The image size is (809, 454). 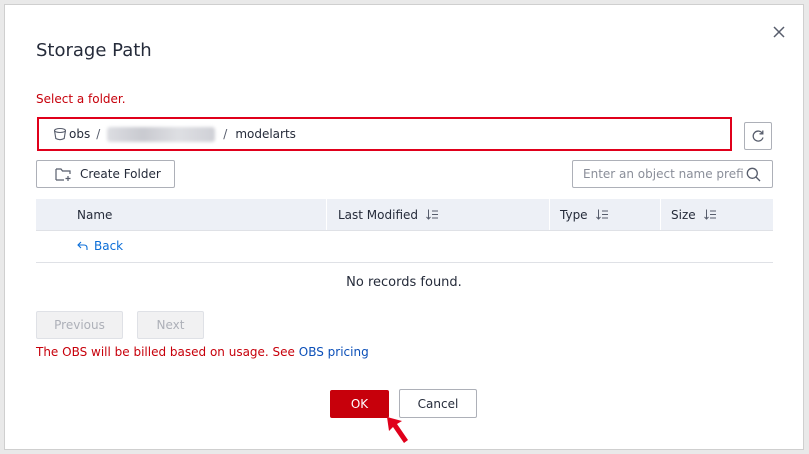 I want to click on back-link: Back, so click(x=100, y=246).